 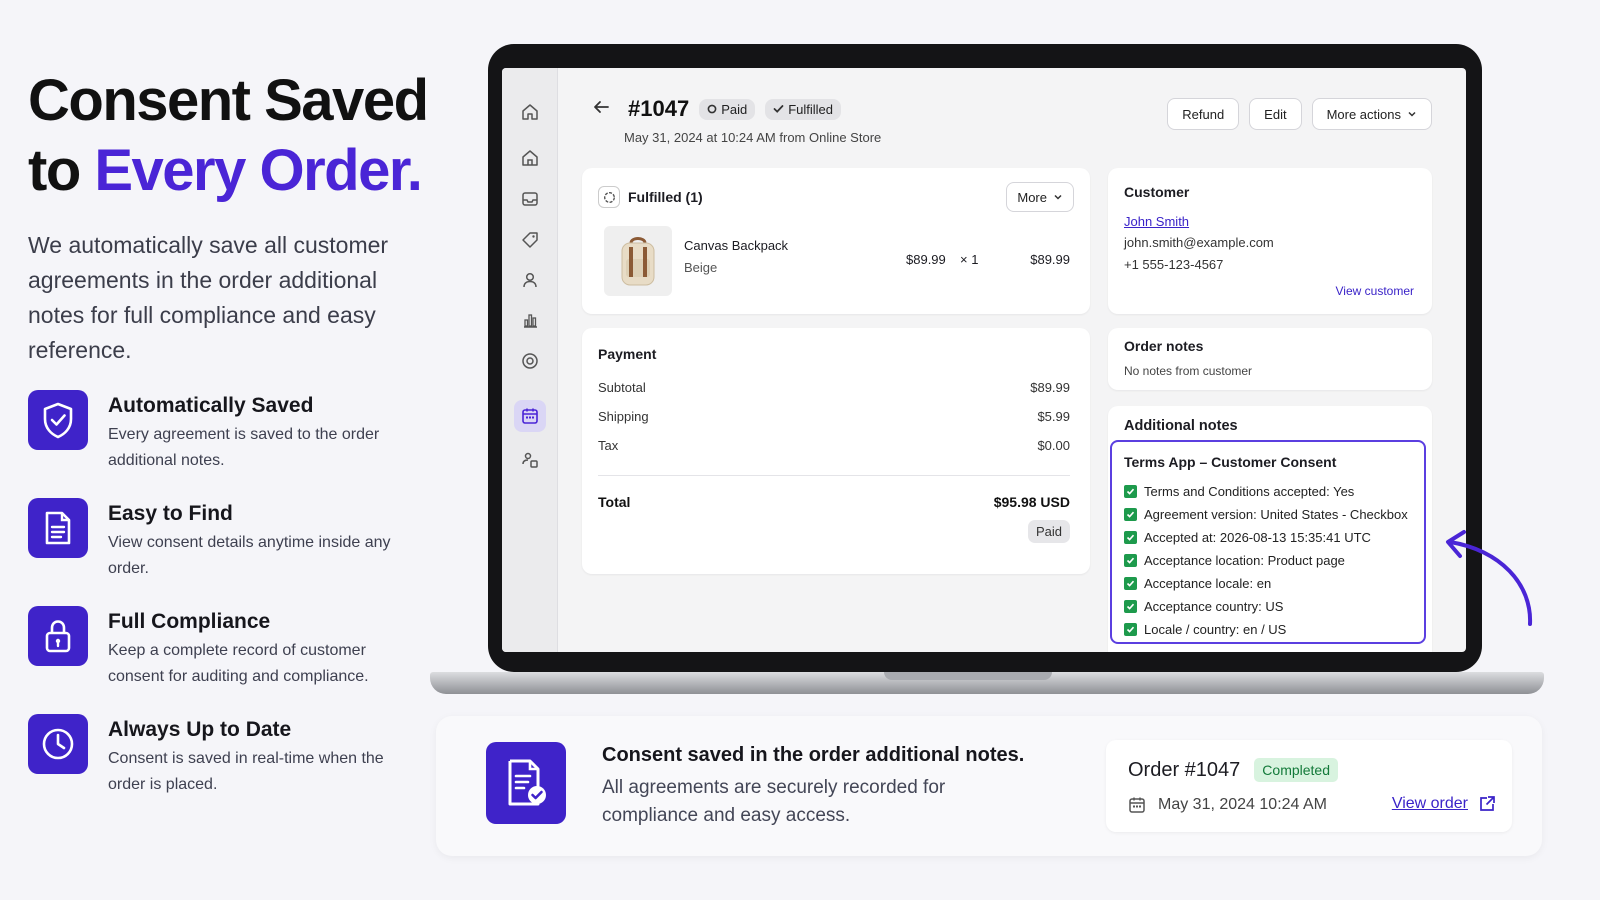 What do you see at coordinates (1184, 769) in the screenshot?
I see `order-summary-label: Order #1047` at bounding box center [1184, 769].